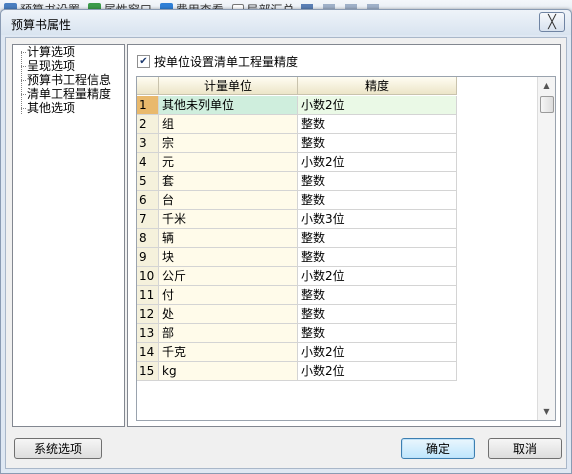 This screenshot has width=572, height=474. I want to click on unit-cell: kg, so click(228, 371).